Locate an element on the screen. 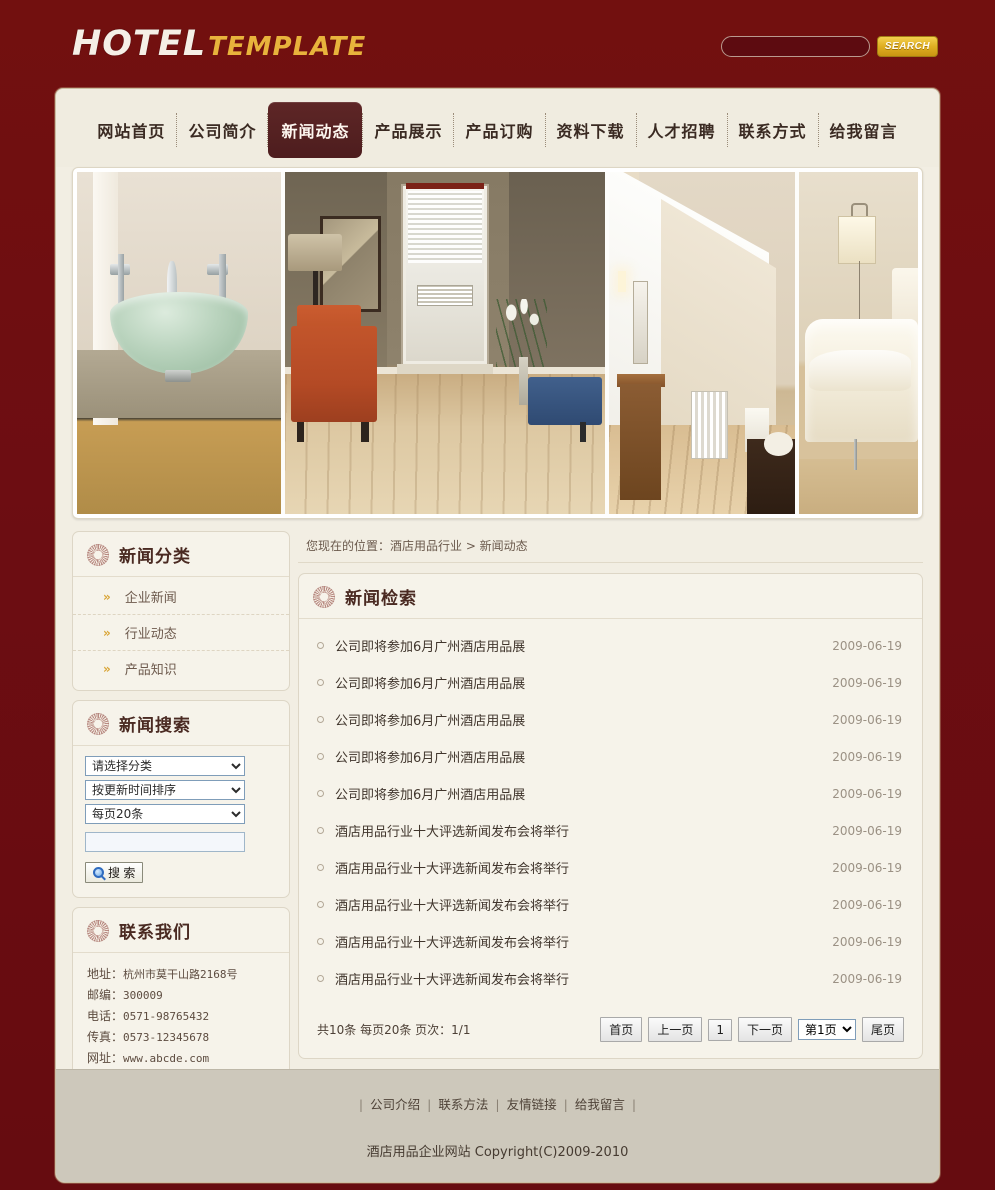 The width and height of the screenshot is (995, 1190). panel-title: 新闻检索 is located at coordinates (381, 599).